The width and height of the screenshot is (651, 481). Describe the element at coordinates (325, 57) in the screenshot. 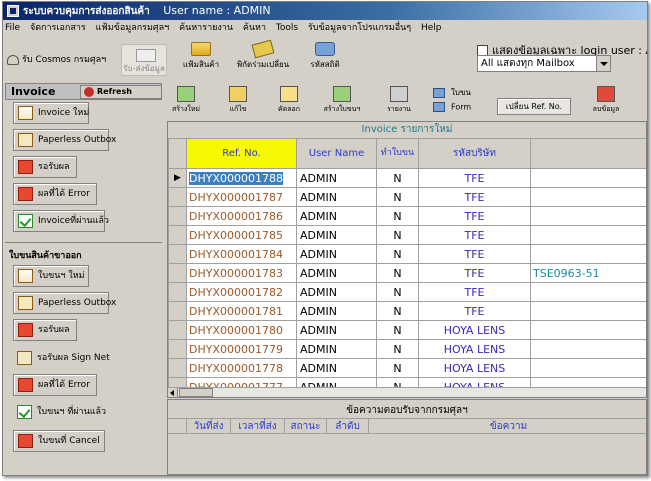

I see `statistics-code-button: รหัสสถิติ` at that location.